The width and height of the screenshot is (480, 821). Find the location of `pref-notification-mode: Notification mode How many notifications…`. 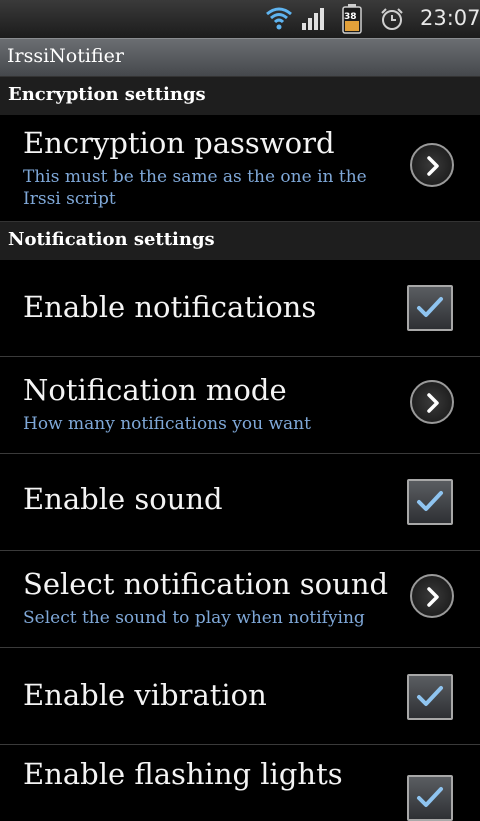

pref-notification-mode: Notification mode How many notifications… is located at coordinates (240, 405).